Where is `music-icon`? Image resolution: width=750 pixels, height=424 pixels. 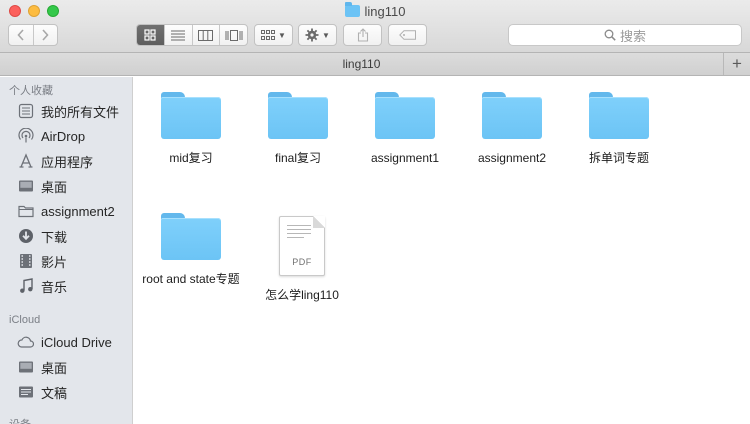
music-icon is located at coordinates (25, 286).